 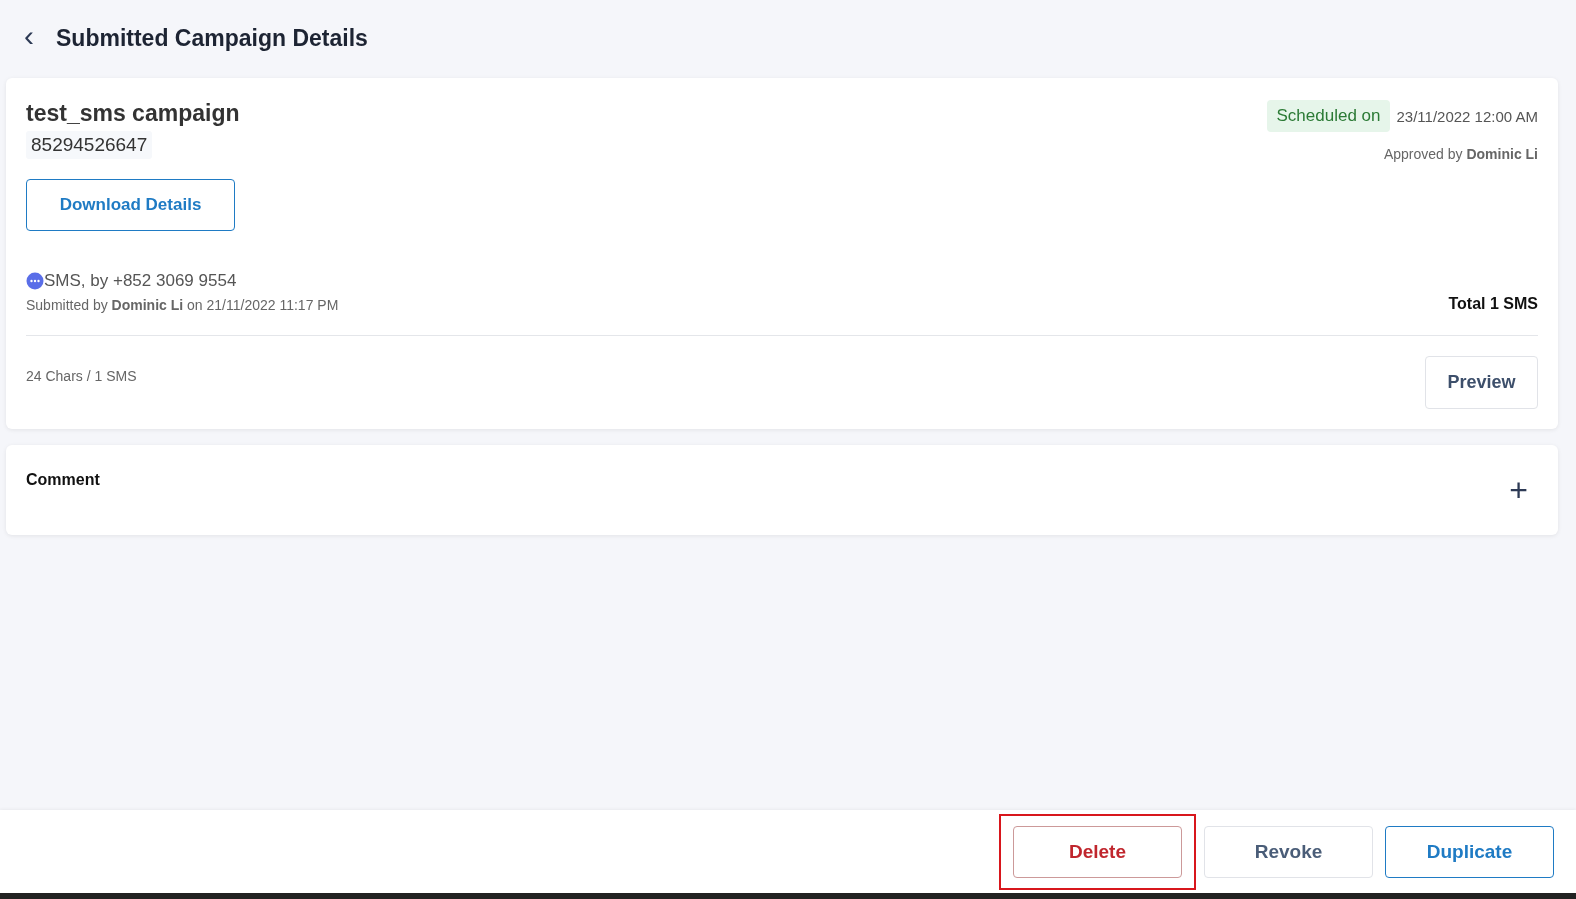 What do you see at coordinates (63, 480) in the screenshot?
I see `comment-label: Comment` at bounding box center [63, 480].